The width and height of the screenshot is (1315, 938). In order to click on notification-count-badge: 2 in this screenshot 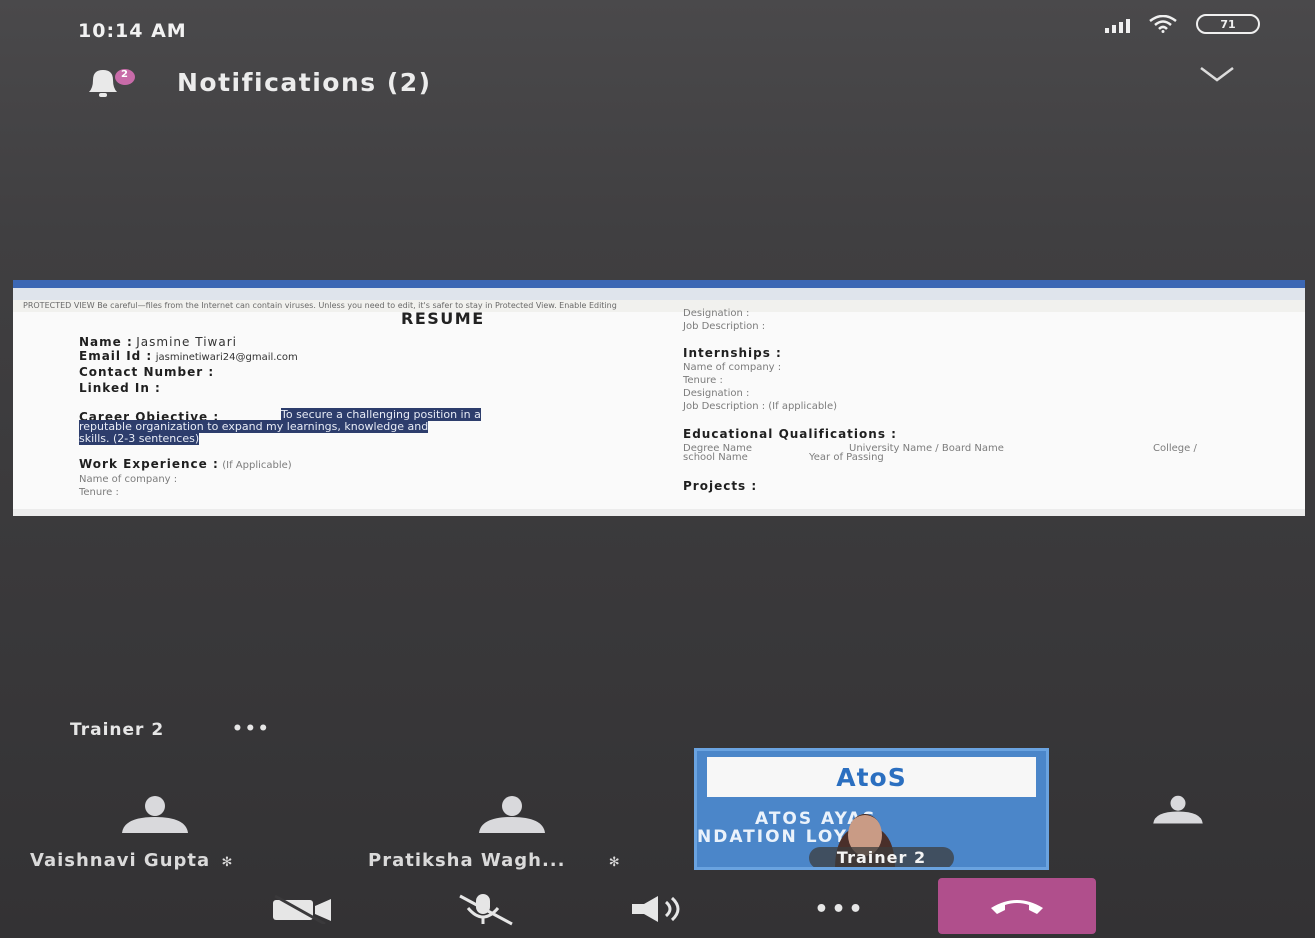, I will do `click(124, 74)`.